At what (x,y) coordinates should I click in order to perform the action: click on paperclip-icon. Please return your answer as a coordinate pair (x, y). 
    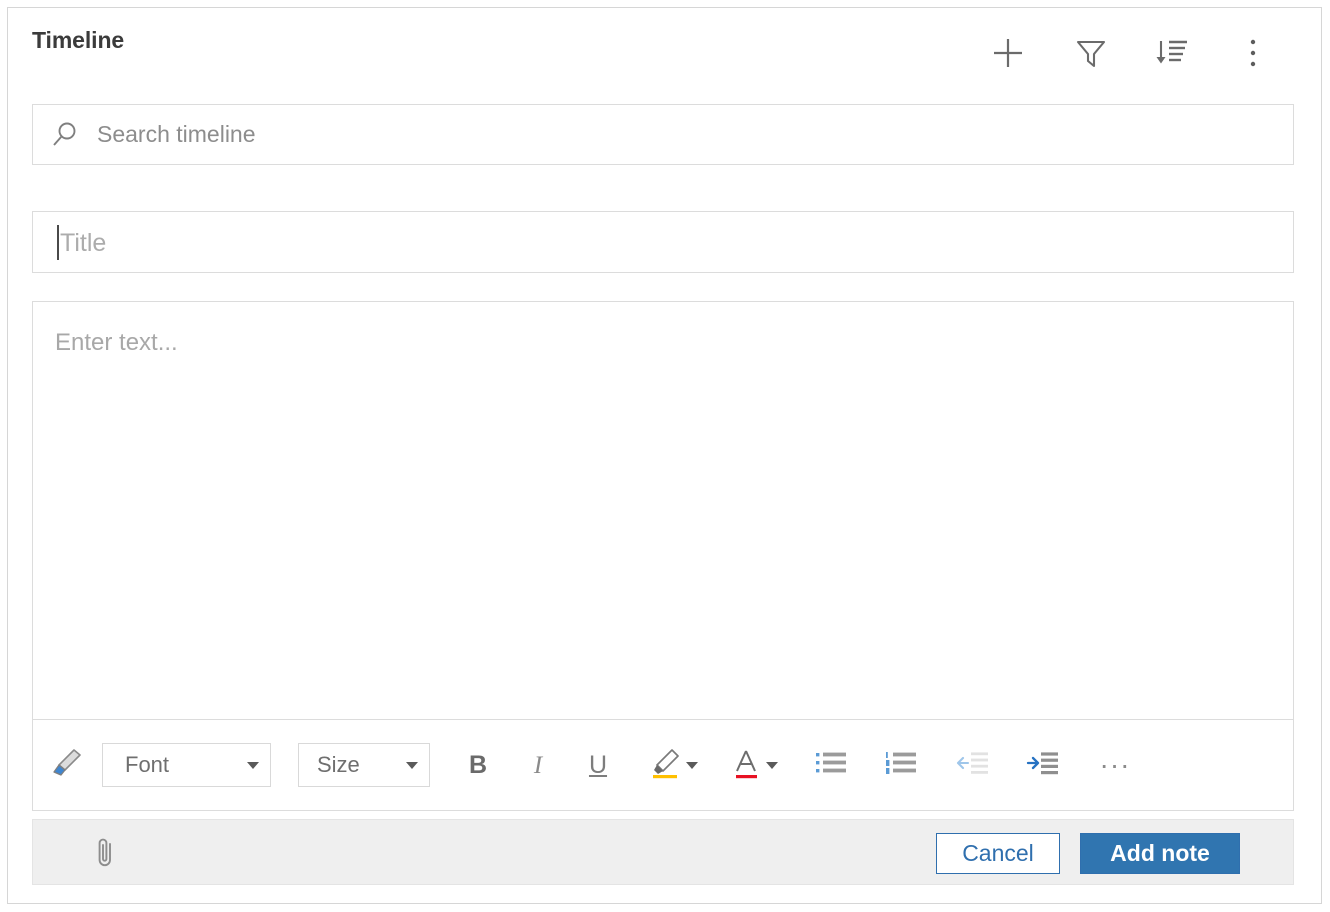
    Looking at the image, I should click on (106, 854).